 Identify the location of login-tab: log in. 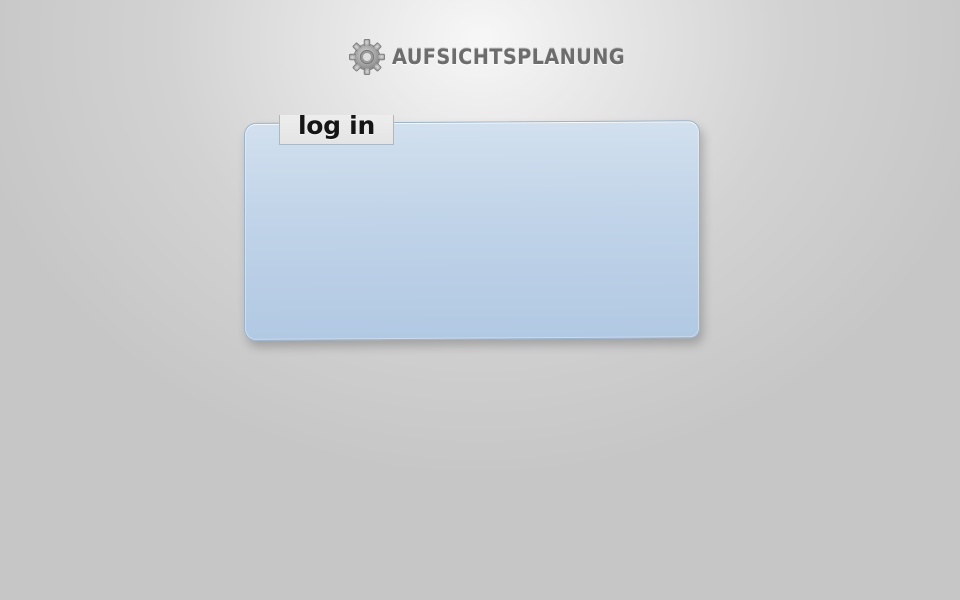
(336, 128).